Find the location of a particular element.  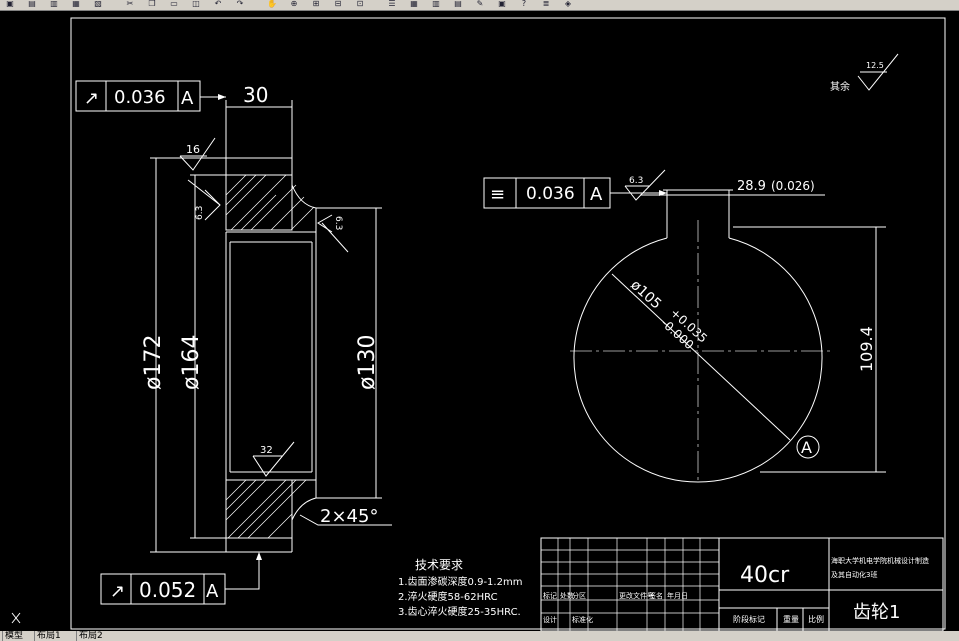

svg-text: 分区 is located at coordinates (579, 595).